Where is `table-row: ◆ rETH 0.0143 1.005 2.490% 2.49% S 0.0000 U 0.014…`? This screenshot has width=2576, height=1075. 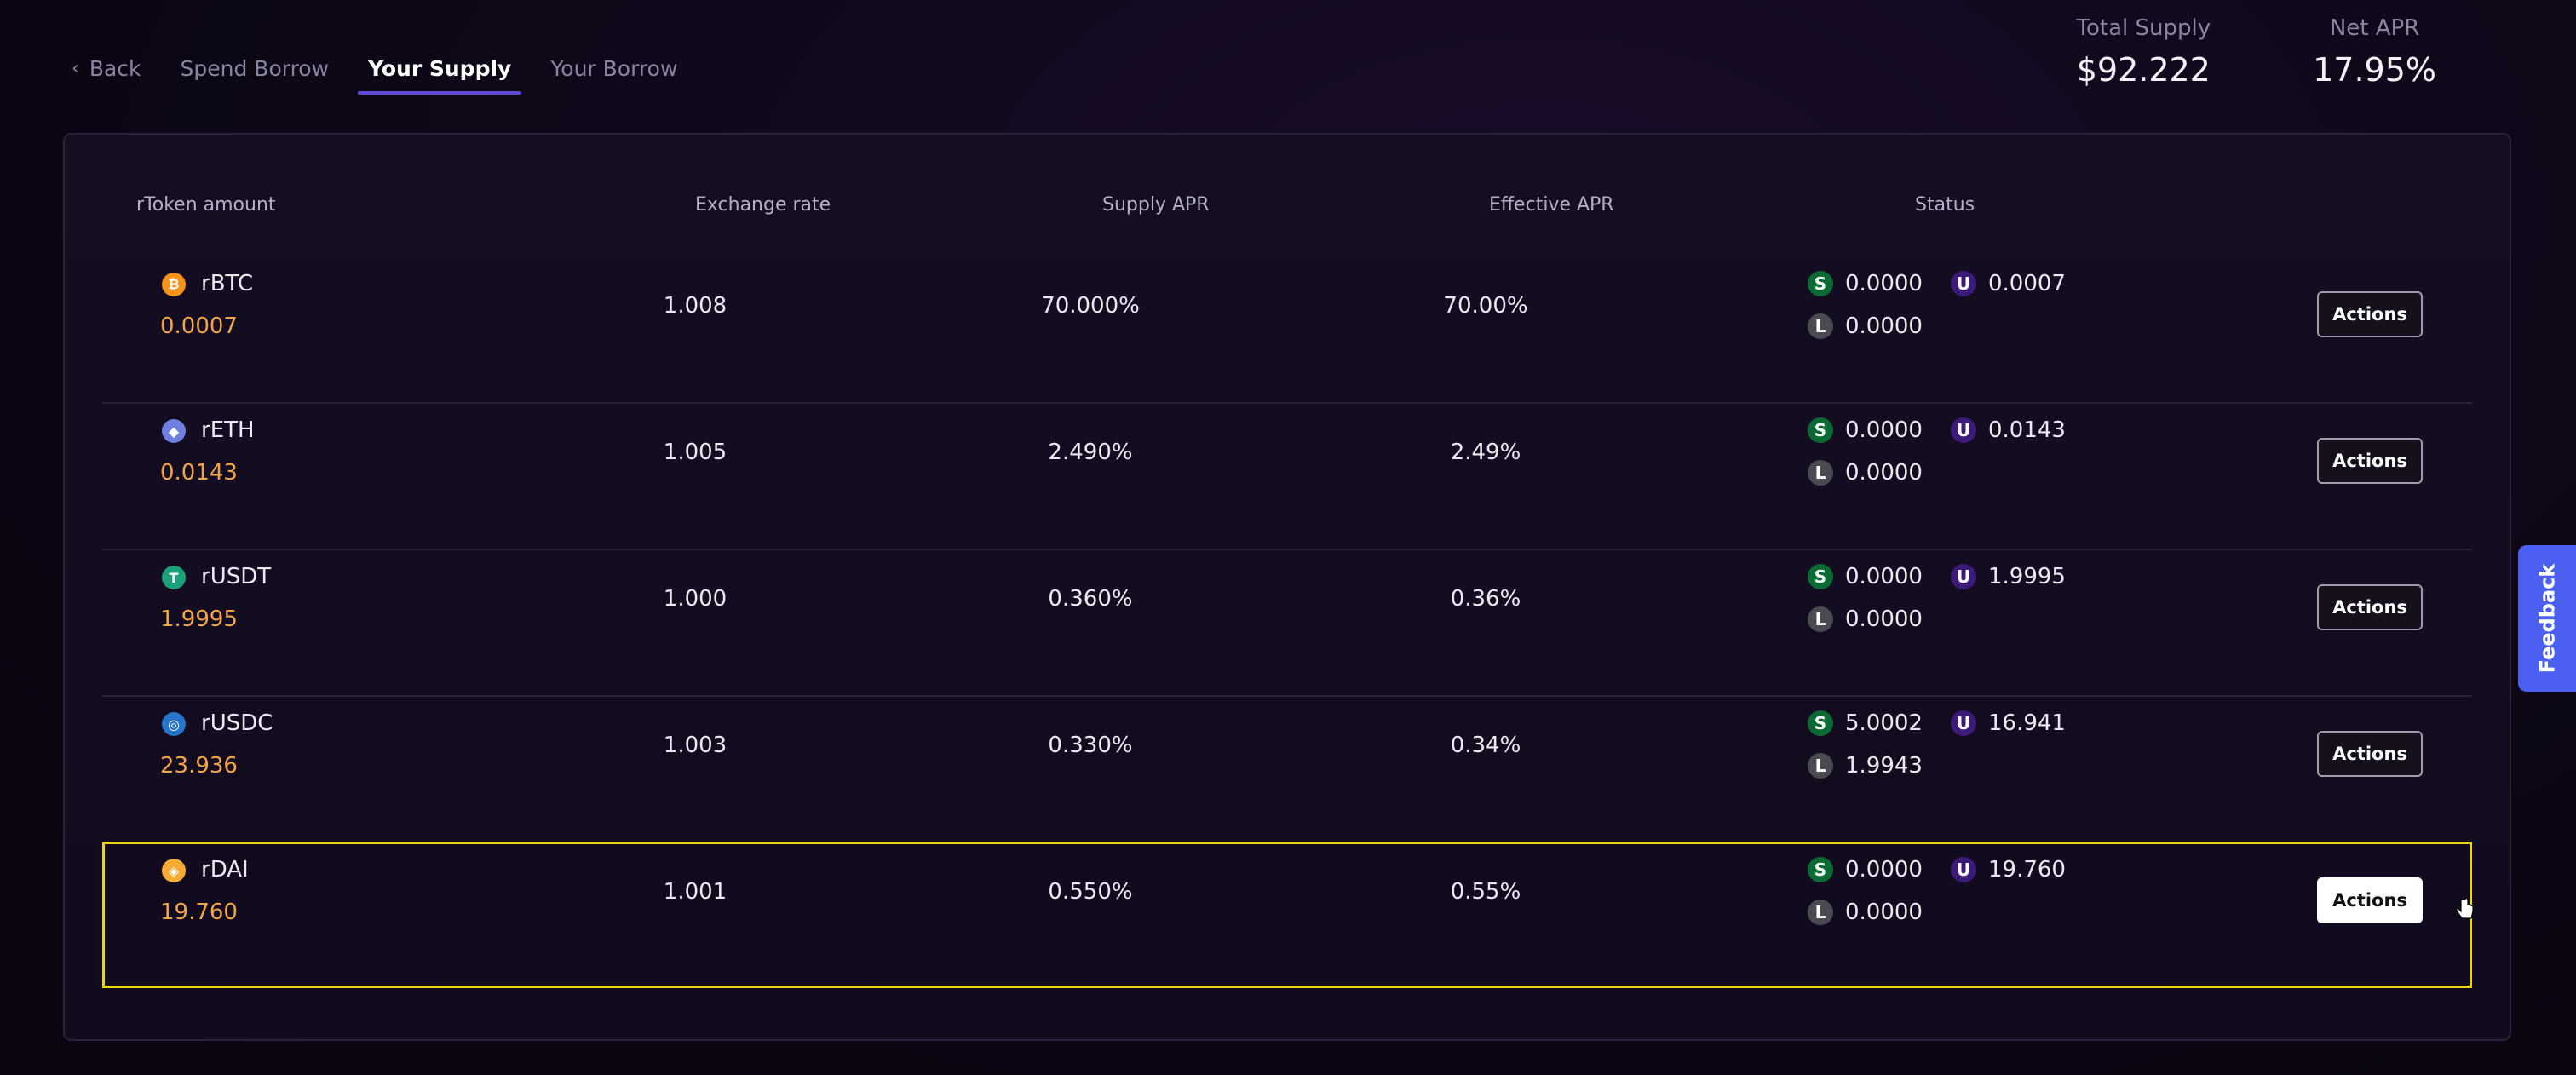
table-row: ◆ rETH 0.0143 1.005 2.490% 2.49% S 0.0000 U 0.014… is located at coordinates (1287, 476).